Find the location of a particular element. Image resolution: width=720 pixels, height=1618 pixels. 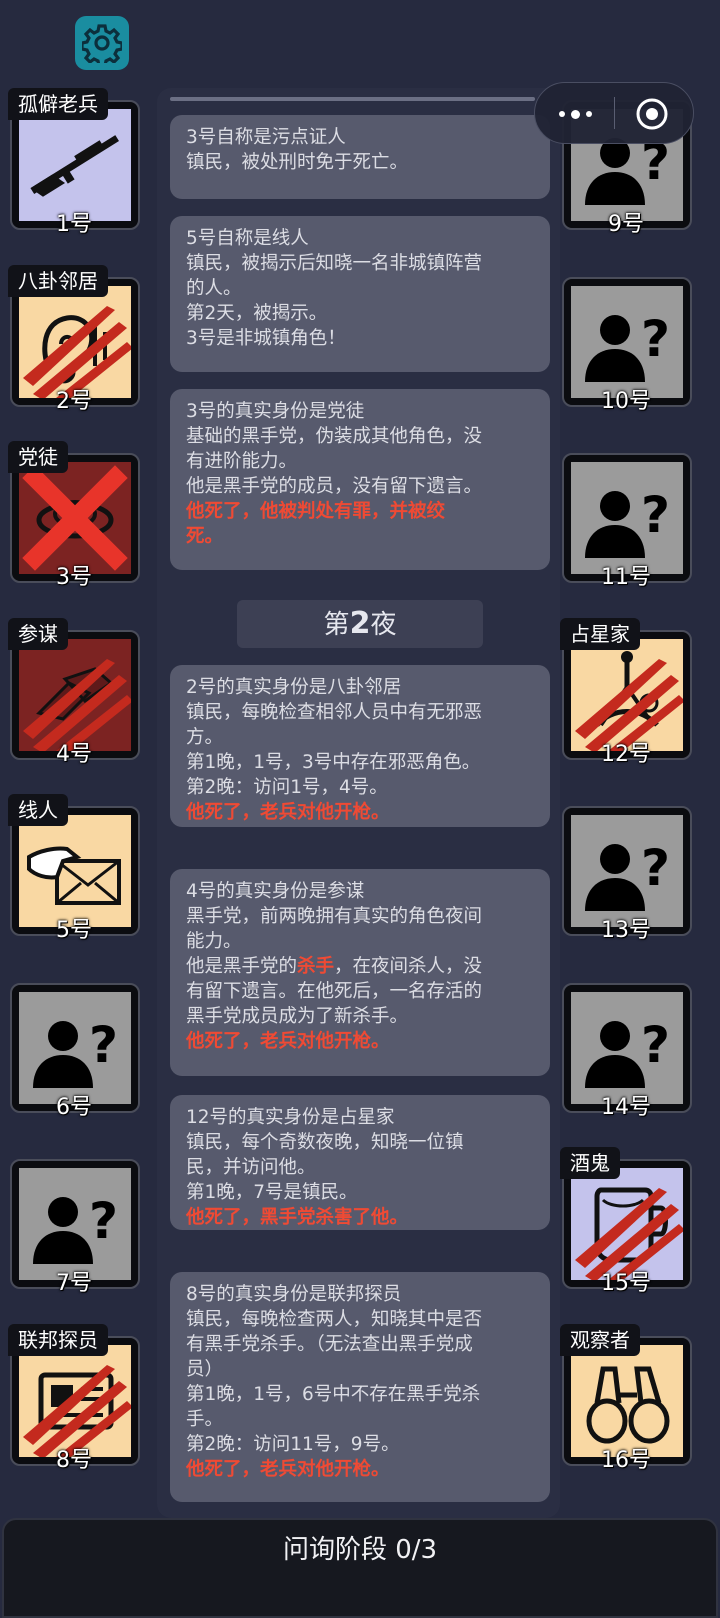

night-number: 2 is located at coordinates (360, 623).